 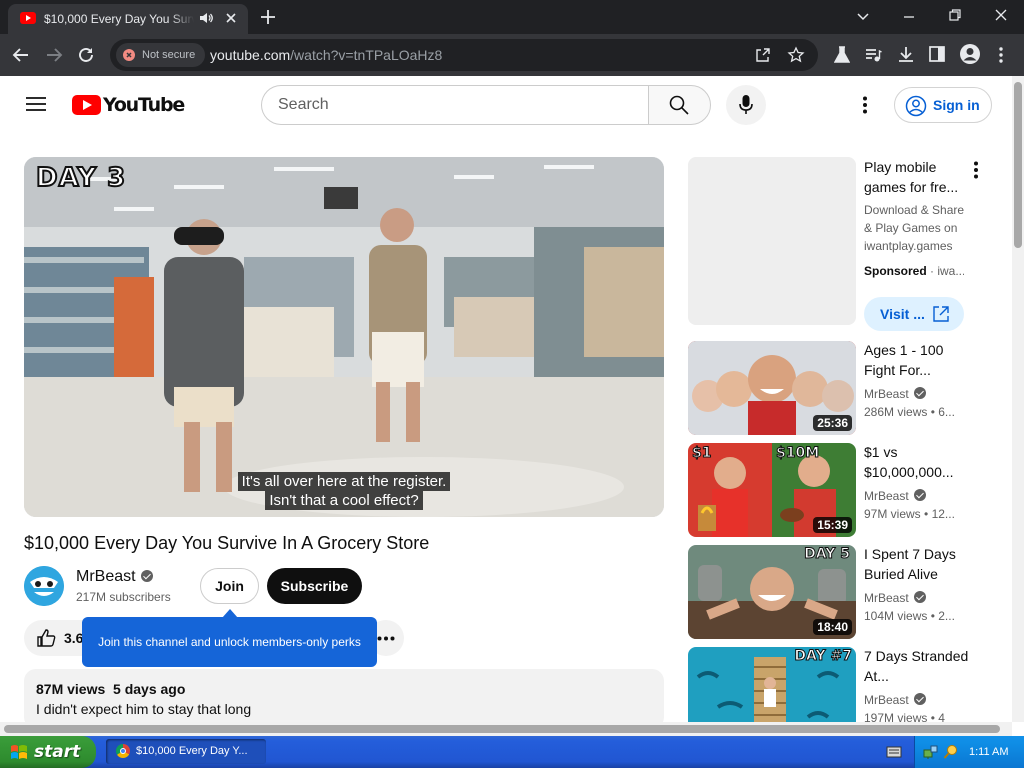 What do you see at coordinates (132, 105) in the screenshot?
I see `youtube-logo: YouTube` at bounding box center [132, 105].